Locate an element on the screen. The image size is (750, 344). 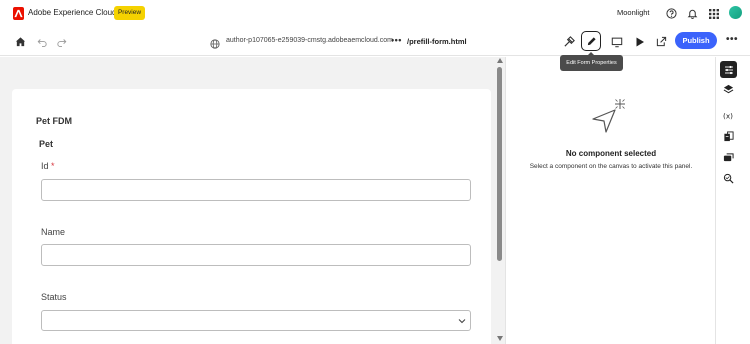
globe-icon is located at coordinates (215, 42).